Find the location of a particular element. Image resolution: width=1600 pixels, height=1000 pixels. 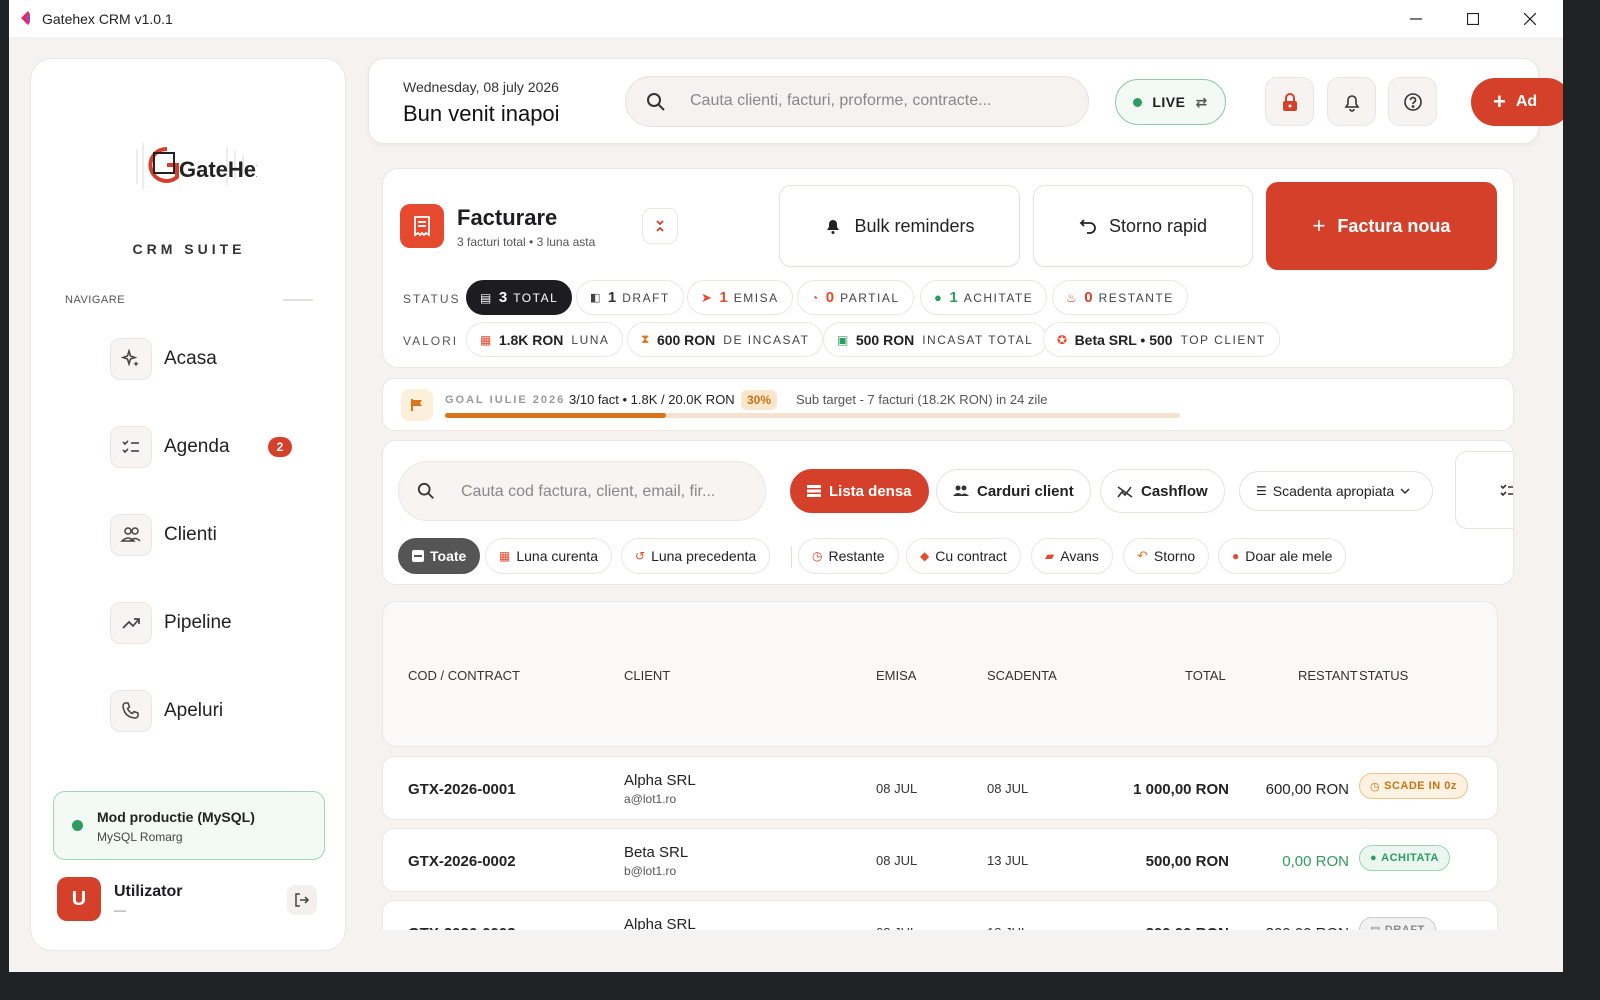

invoice-total: 1 000,00 RON is located at coordinates (1181, 789).